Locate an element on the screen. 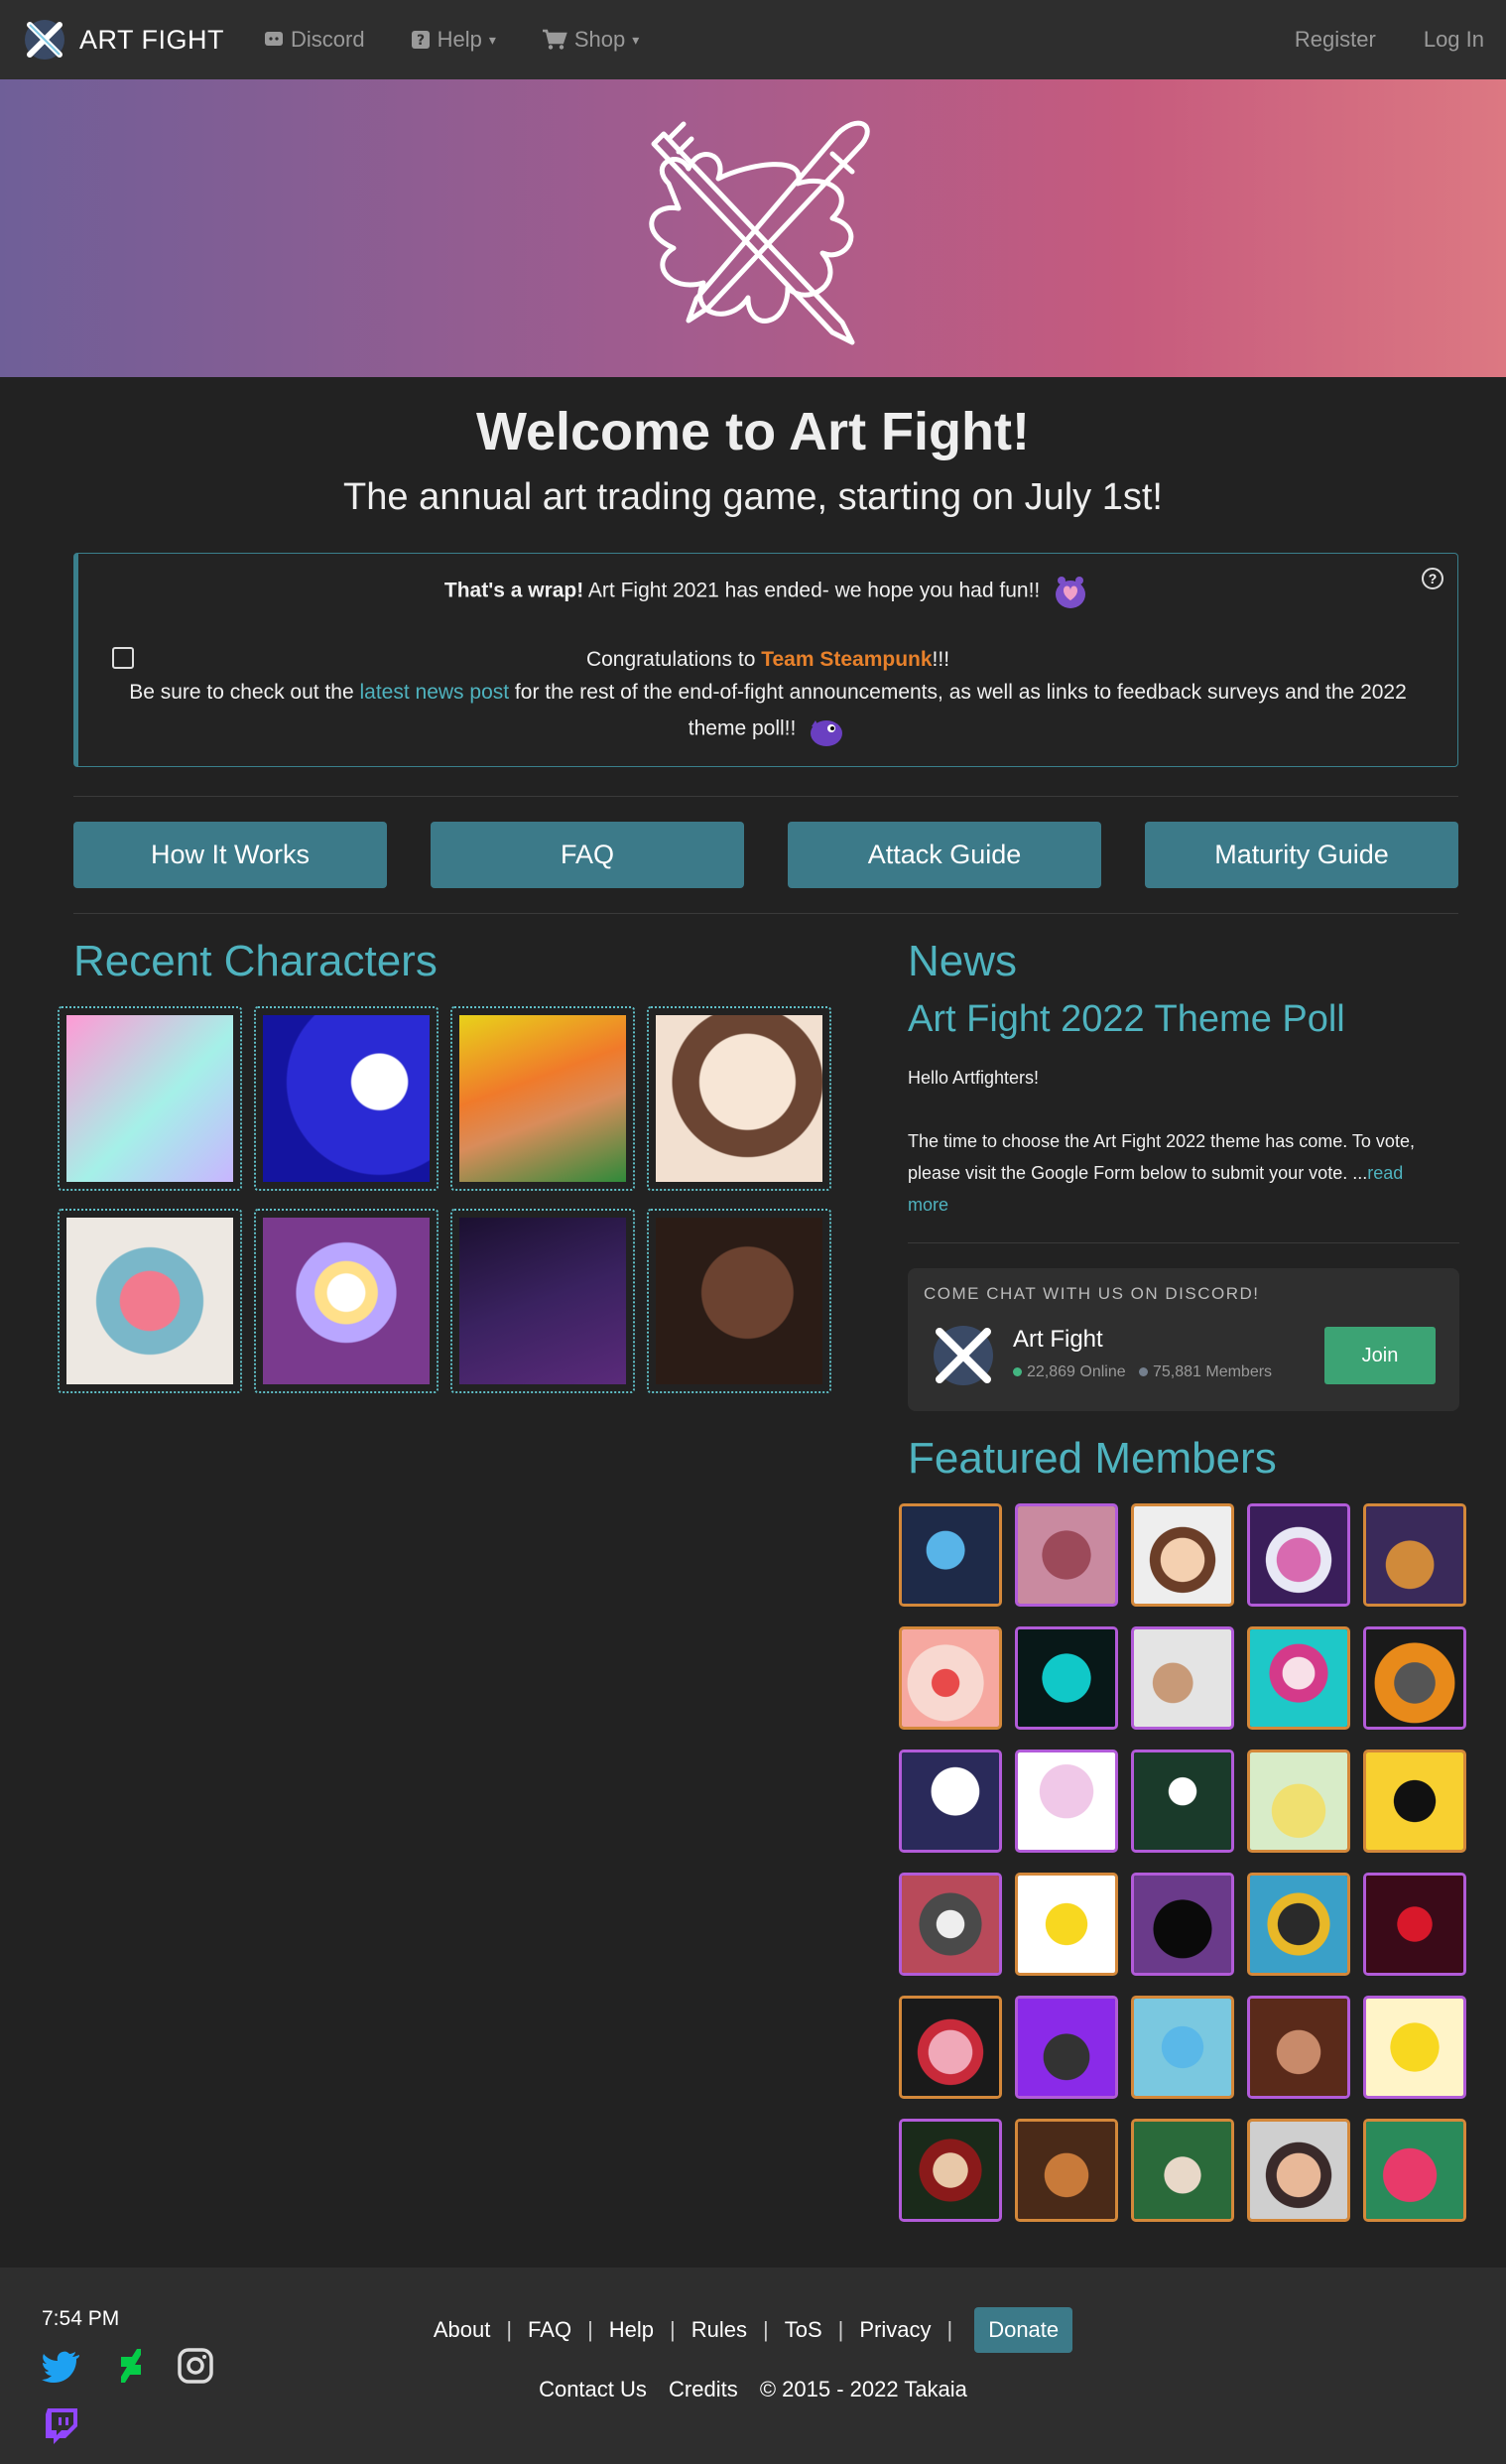  discord-icon is located at coordinates (275, 39).